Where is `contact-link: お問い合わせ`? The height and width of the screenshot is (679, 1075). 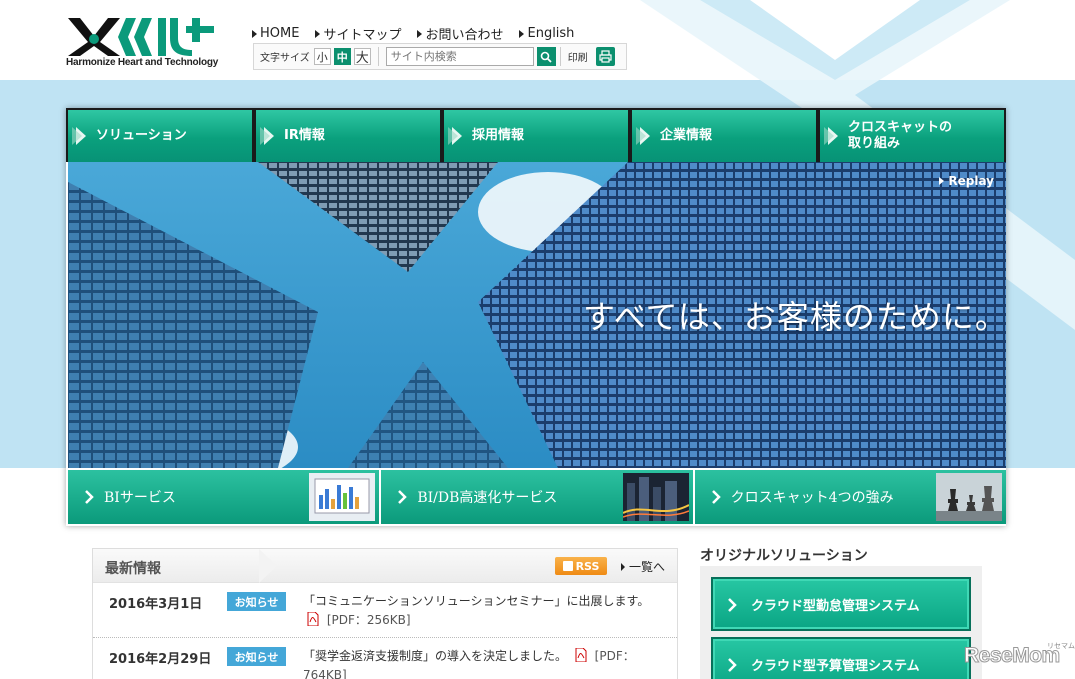 contact-link: お問い合わせ is located at coordinates (460, 33).